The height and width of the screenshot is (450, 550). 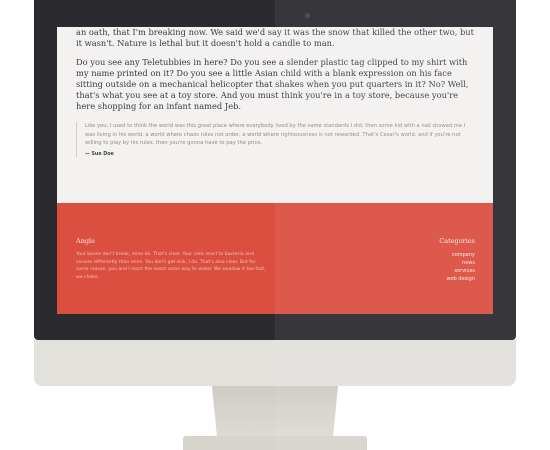 What do you see at coordinates (457, 241) in the screenshot?
I see `categories-title: Categories` at bounding box center [457, 241].